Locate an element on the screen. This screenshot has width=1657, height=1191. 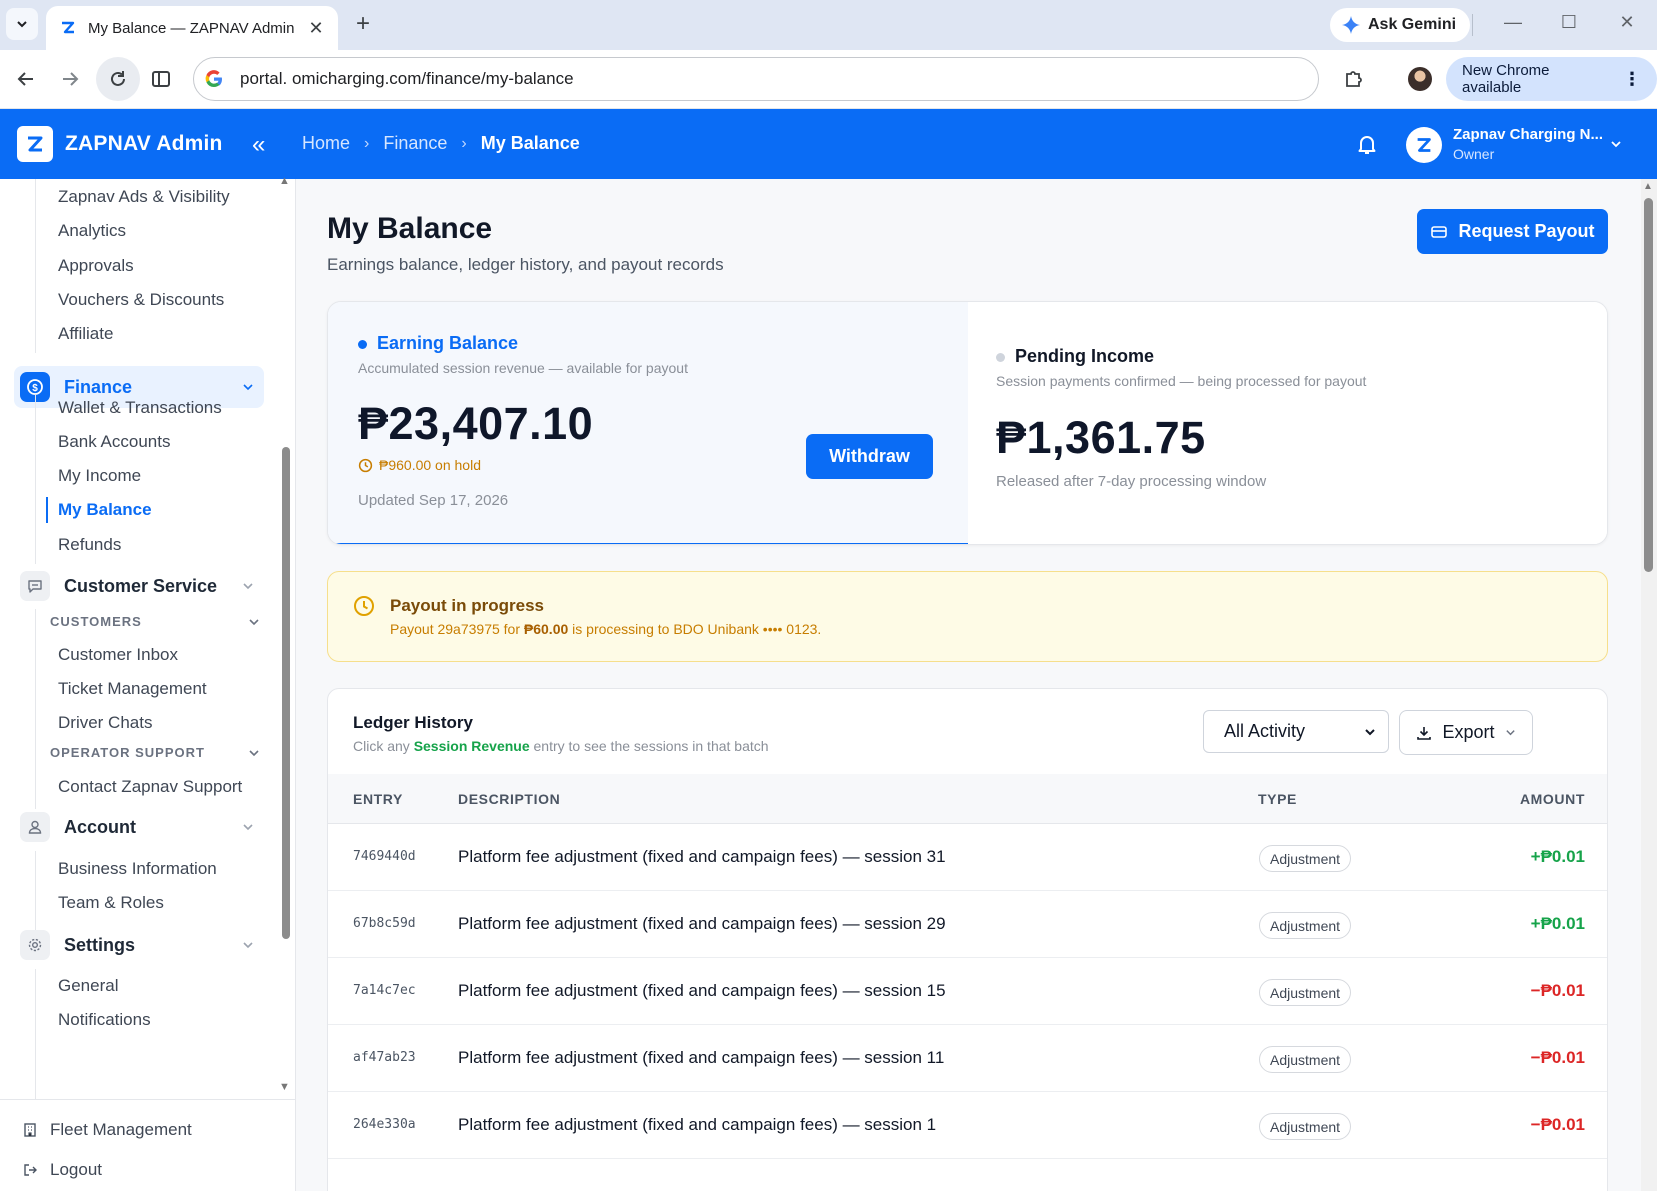
maximize-window-icon: ☐ is located at coordinates (1569, 22).